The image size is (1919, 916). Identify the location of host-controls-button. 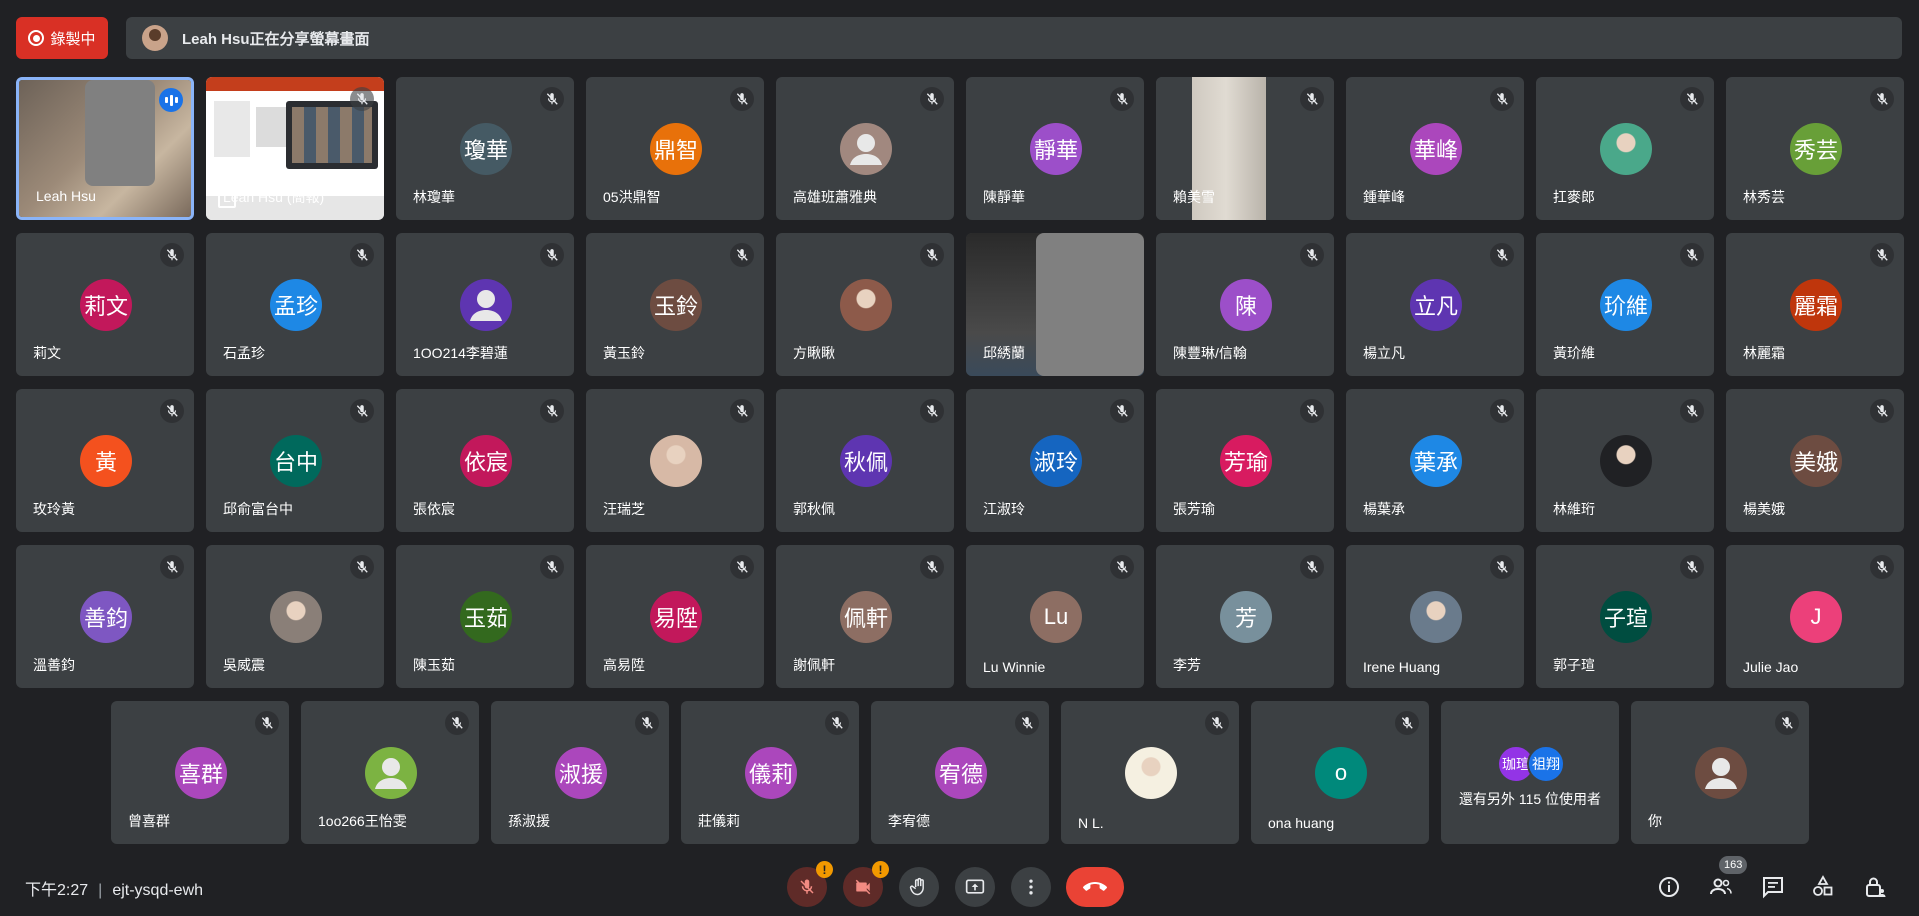
(1875, 887).